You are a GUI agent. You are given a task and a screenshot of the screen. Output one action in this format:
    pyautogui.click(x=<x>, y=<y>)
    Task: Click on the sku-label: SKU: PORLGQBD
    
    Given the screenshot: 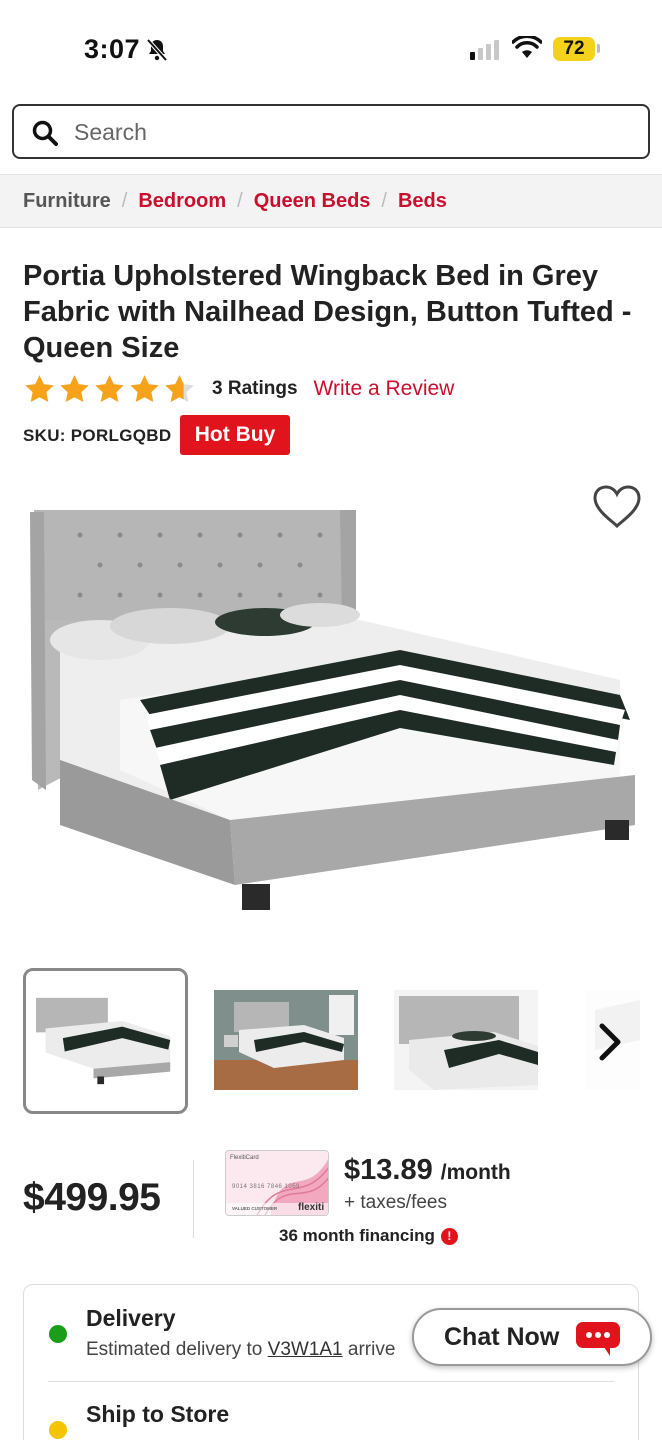 What is the action you would take?
    pyautogui.click(x=97, y=435)
    